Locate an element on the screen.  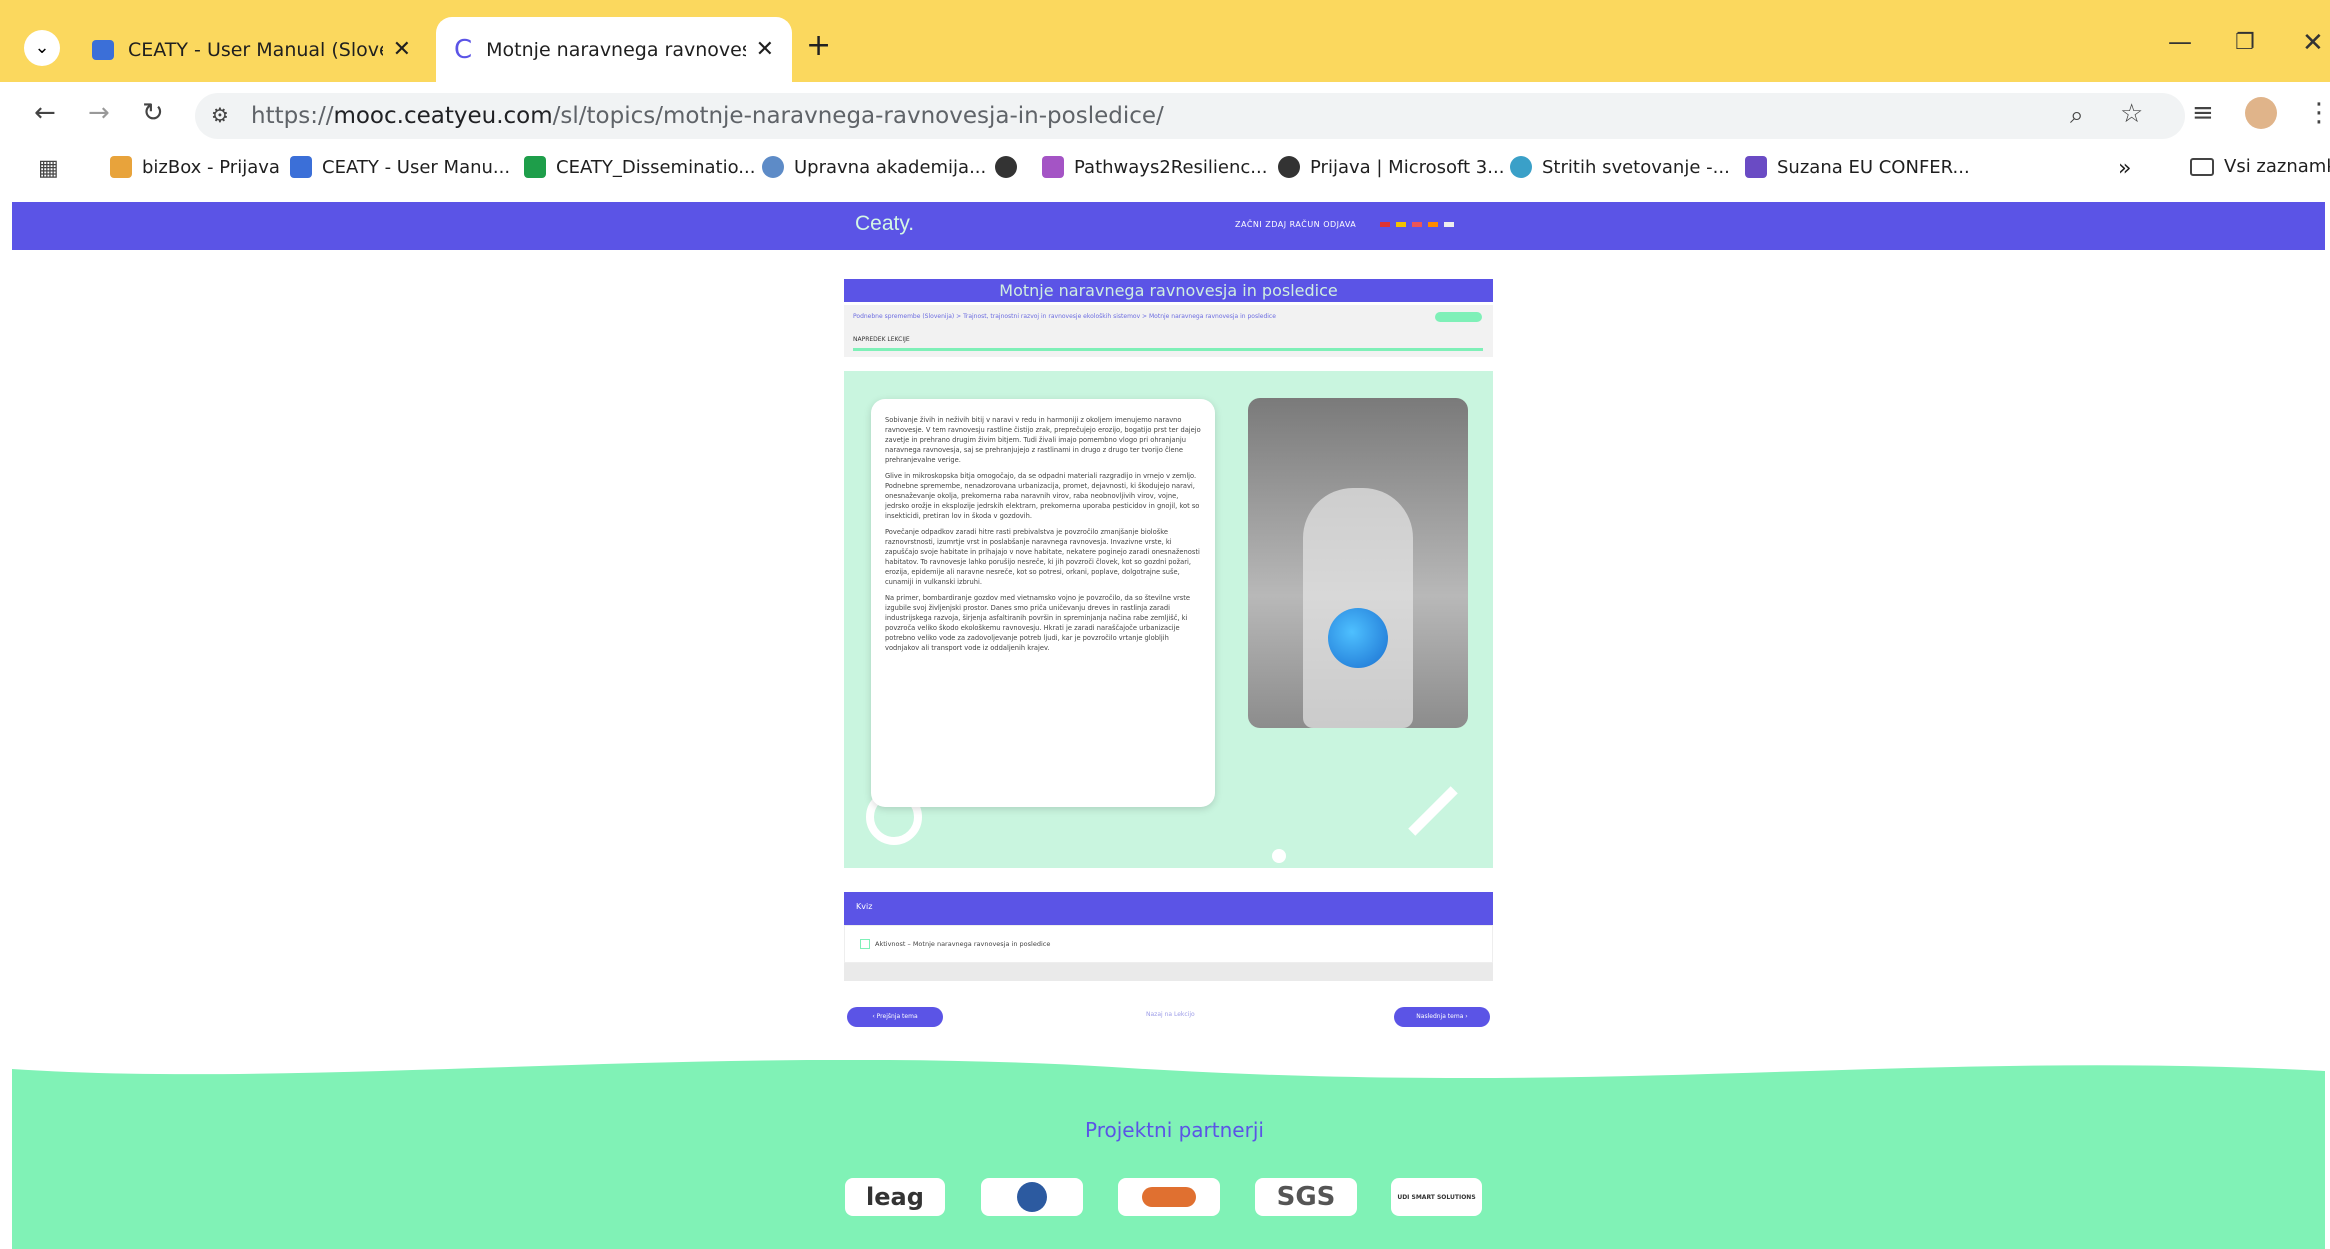
footer-wave is located at coordinates (1168, 1069).